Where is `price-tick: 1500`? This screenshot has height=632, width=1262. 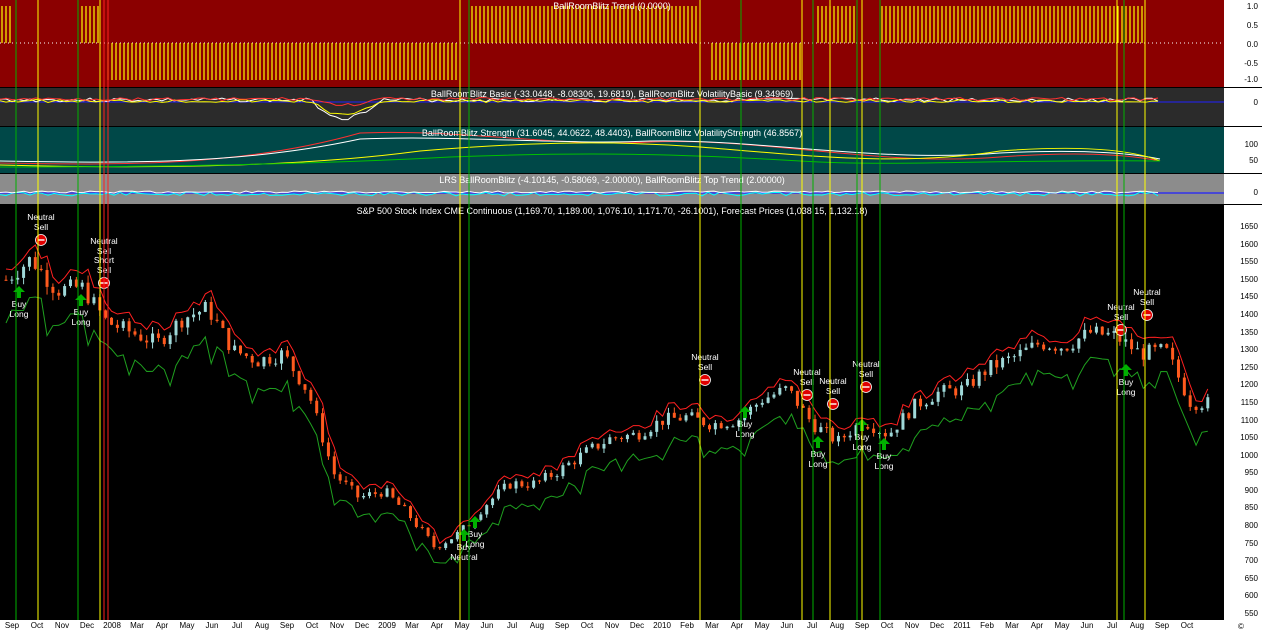
price-tick: 1500 is located at coordinates (1249, 279).